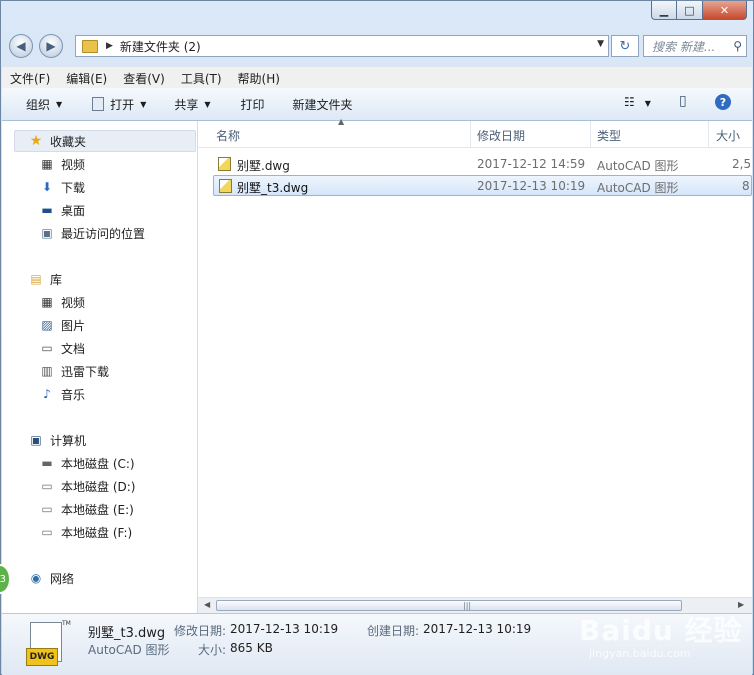 The image size is (754, 675). Describe the element at coordinates (51, 46) in the screenshot. I see `forward-button: ▶` at that location.